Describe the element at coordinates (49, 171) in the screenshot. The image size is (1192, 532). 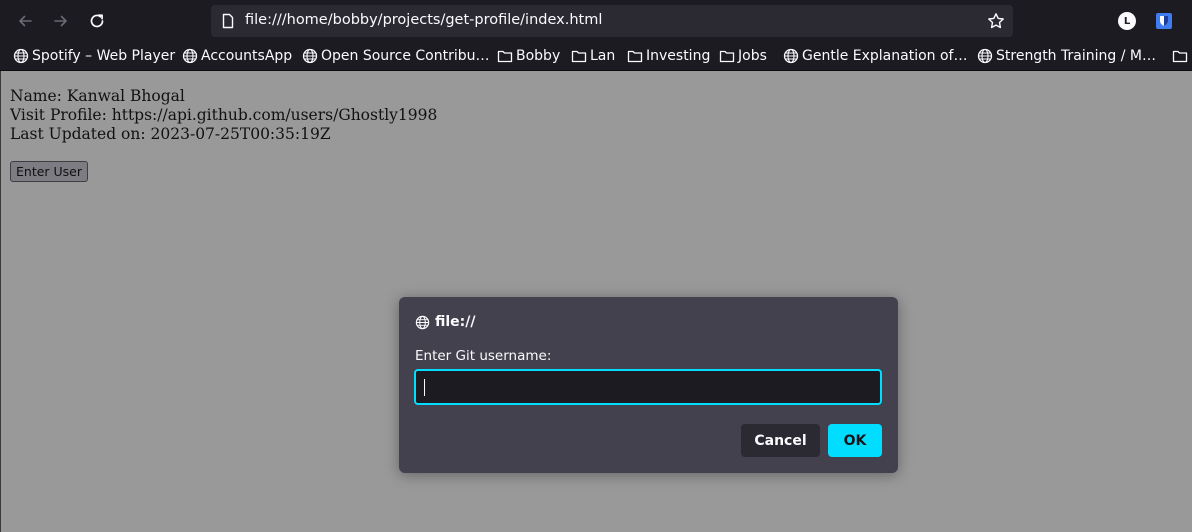
I see `enter-user-button: Enter User` at that location.